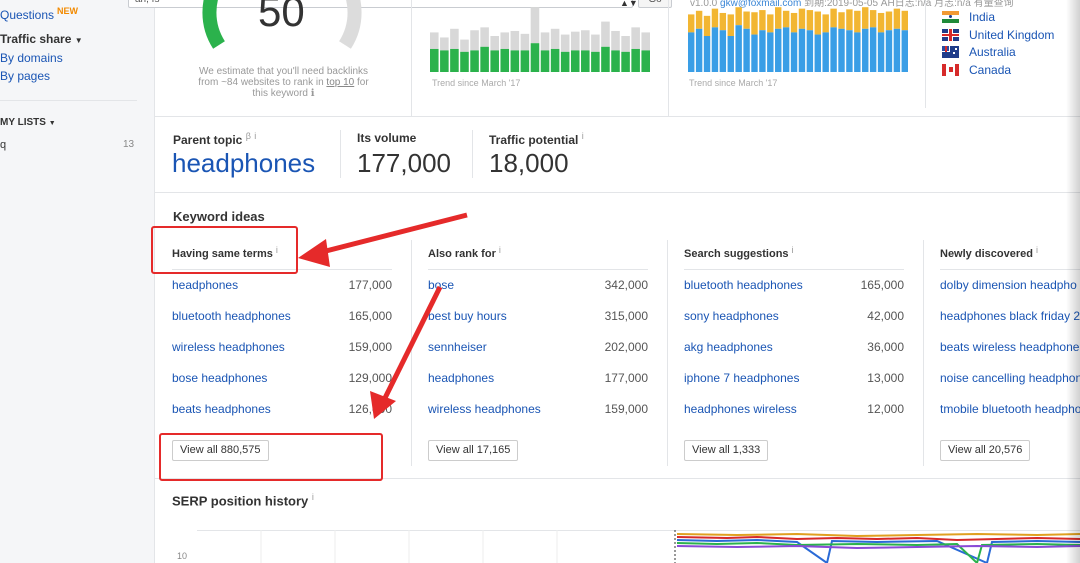  I want to click on list-item: dolby dimension headpho, so click(1010, 288).